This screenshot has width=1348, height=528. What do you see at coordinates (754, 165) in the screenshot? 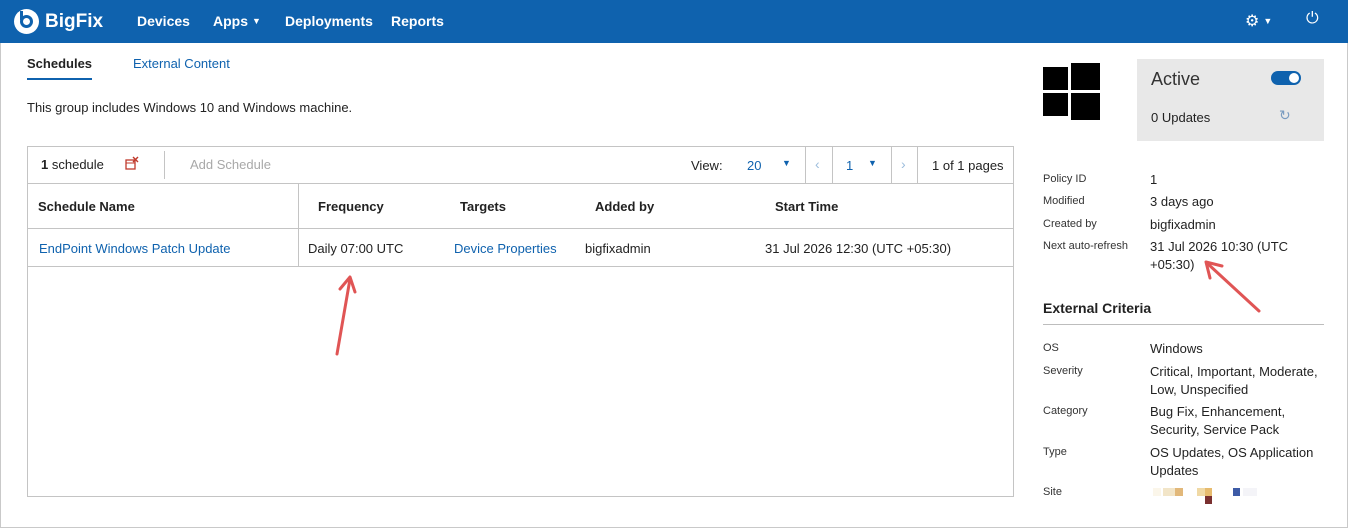
I see `page-size-select: 20` at bounding box center [754, 165].